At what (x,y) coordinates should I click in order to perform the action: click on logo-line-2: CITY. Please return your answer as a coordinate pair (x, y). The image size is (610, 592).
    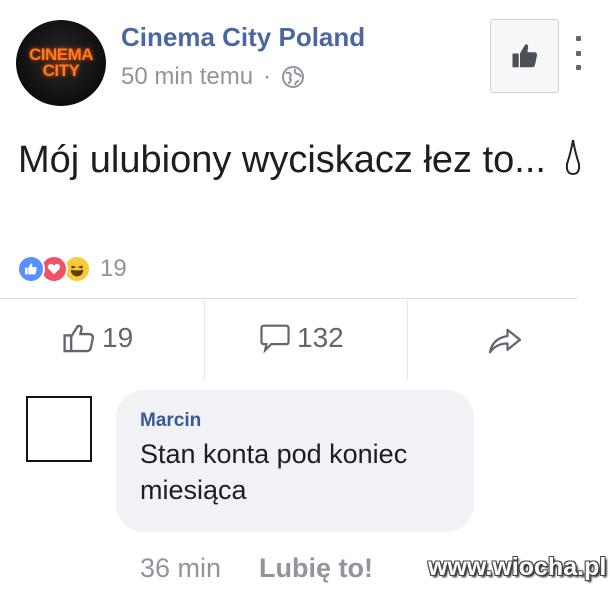
    Looking at the image, I should click on (61, 70).